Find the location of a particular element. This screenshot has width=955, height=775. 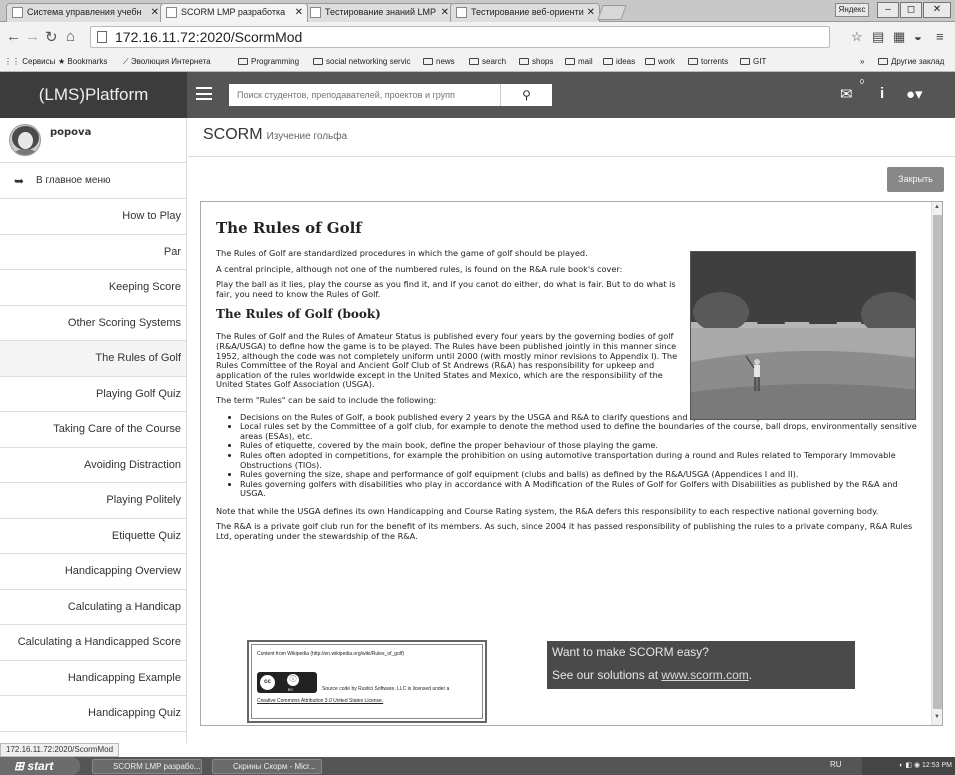

info-icon: i is located at coordinates (882, 93).